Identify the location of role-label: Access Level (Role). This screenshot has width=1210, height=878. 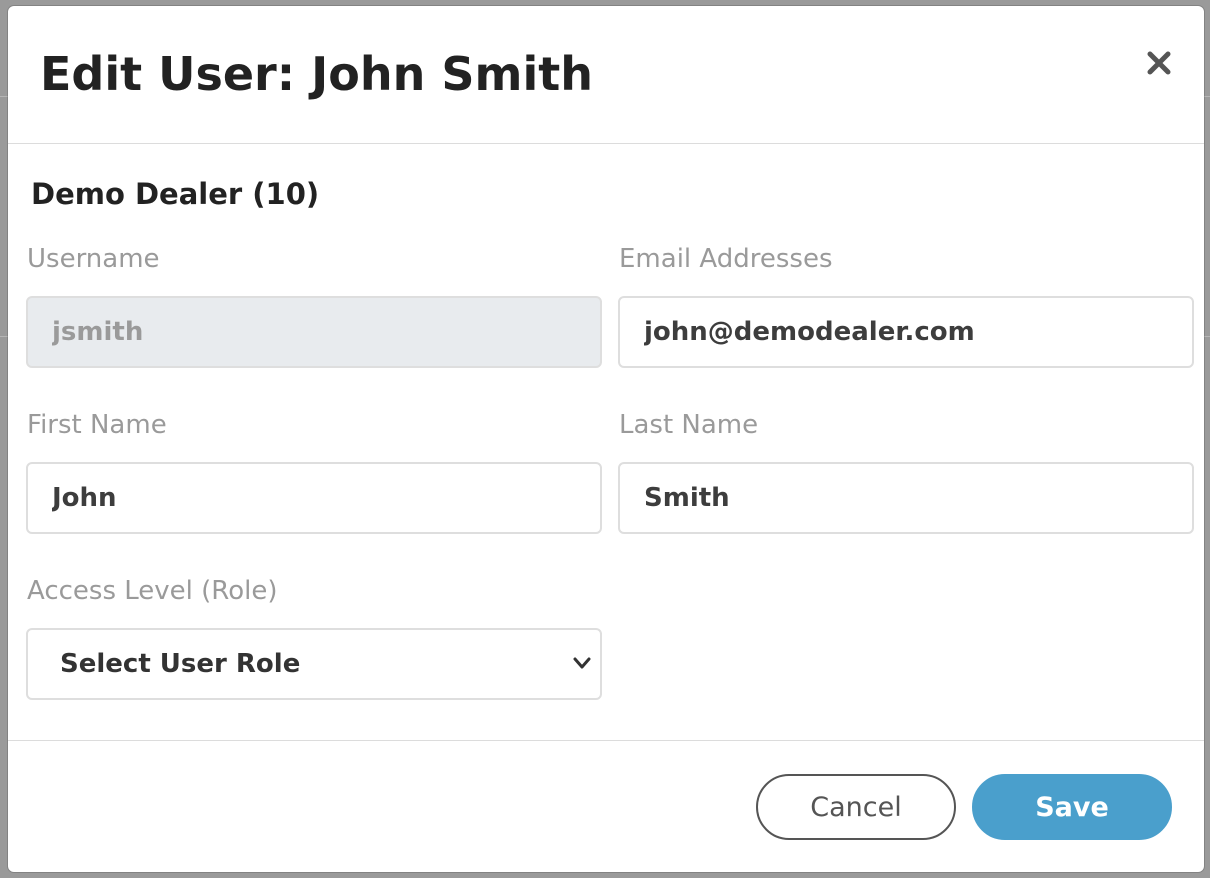
(152, 591).